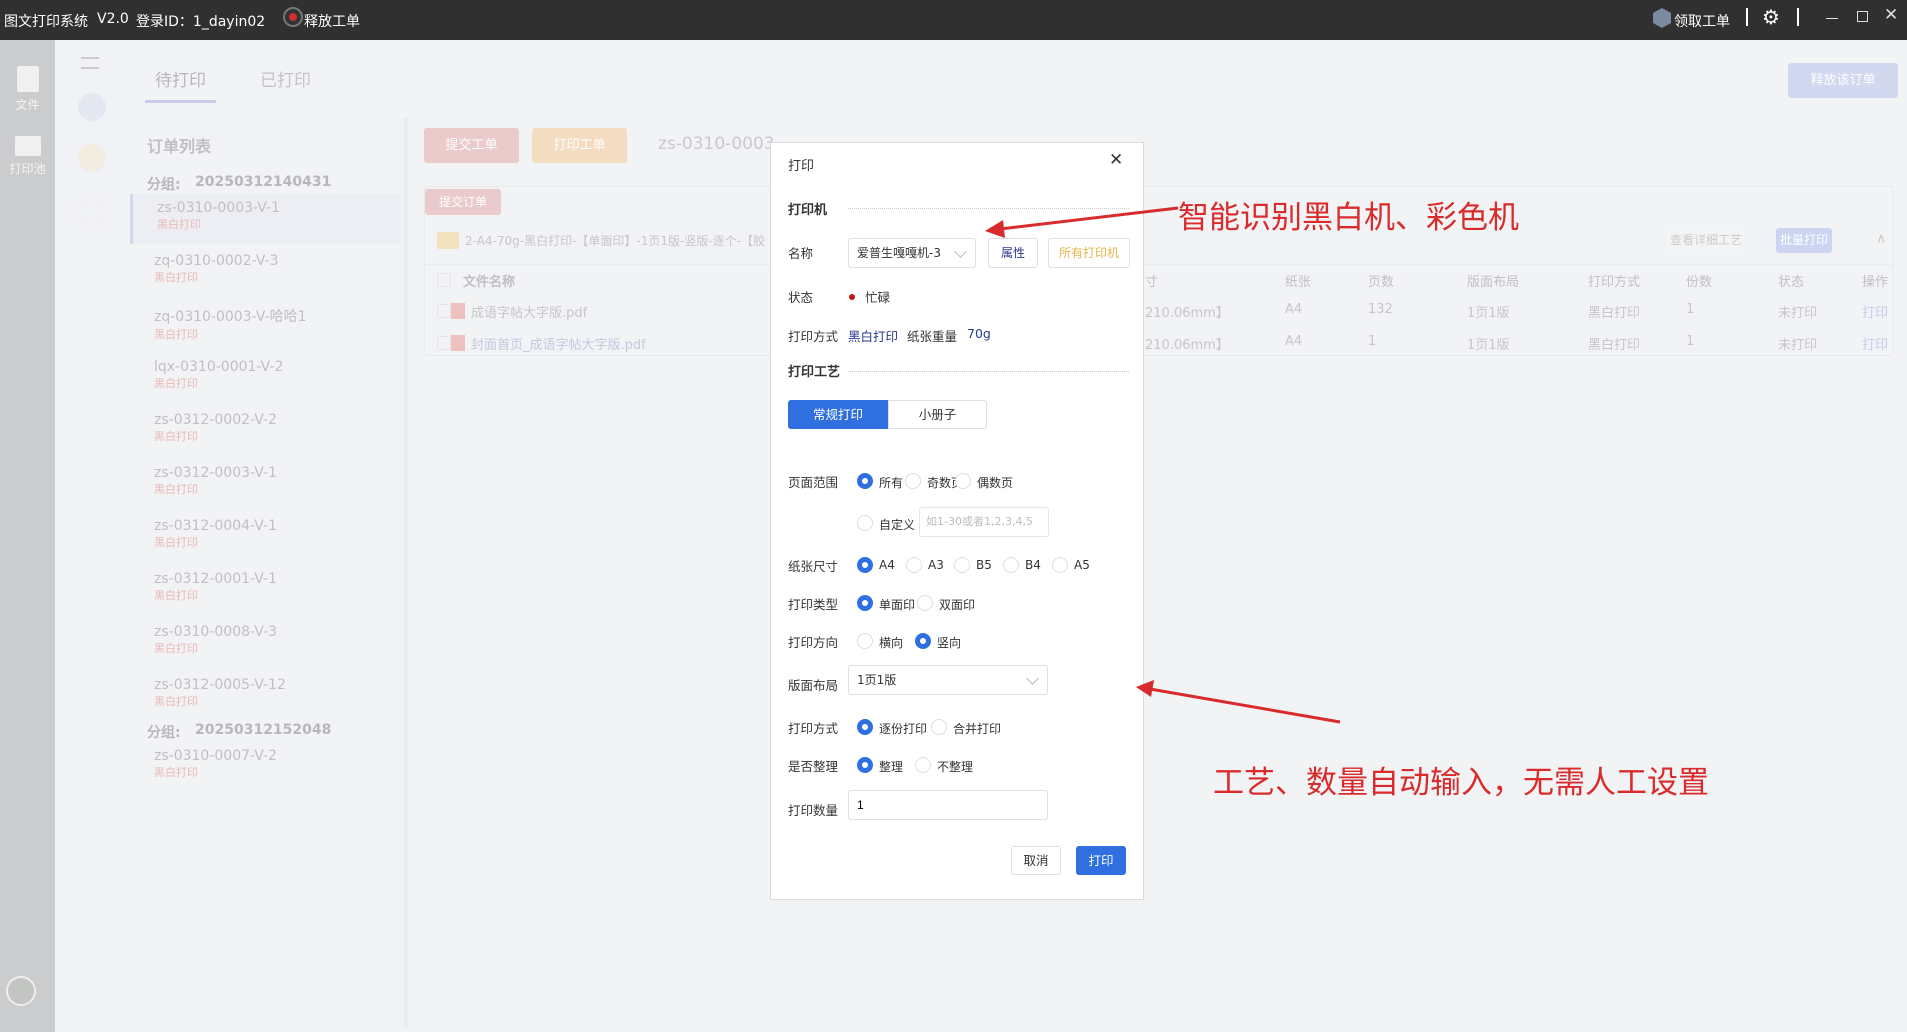 The width and height of the screenshot is (1907, 1032). What do you see at coordinates (1348, 218) in the screenshot?
I see `annotation-printer-detect: 智能识别黑白机、彩色机` at bounding box center [1348, 218].